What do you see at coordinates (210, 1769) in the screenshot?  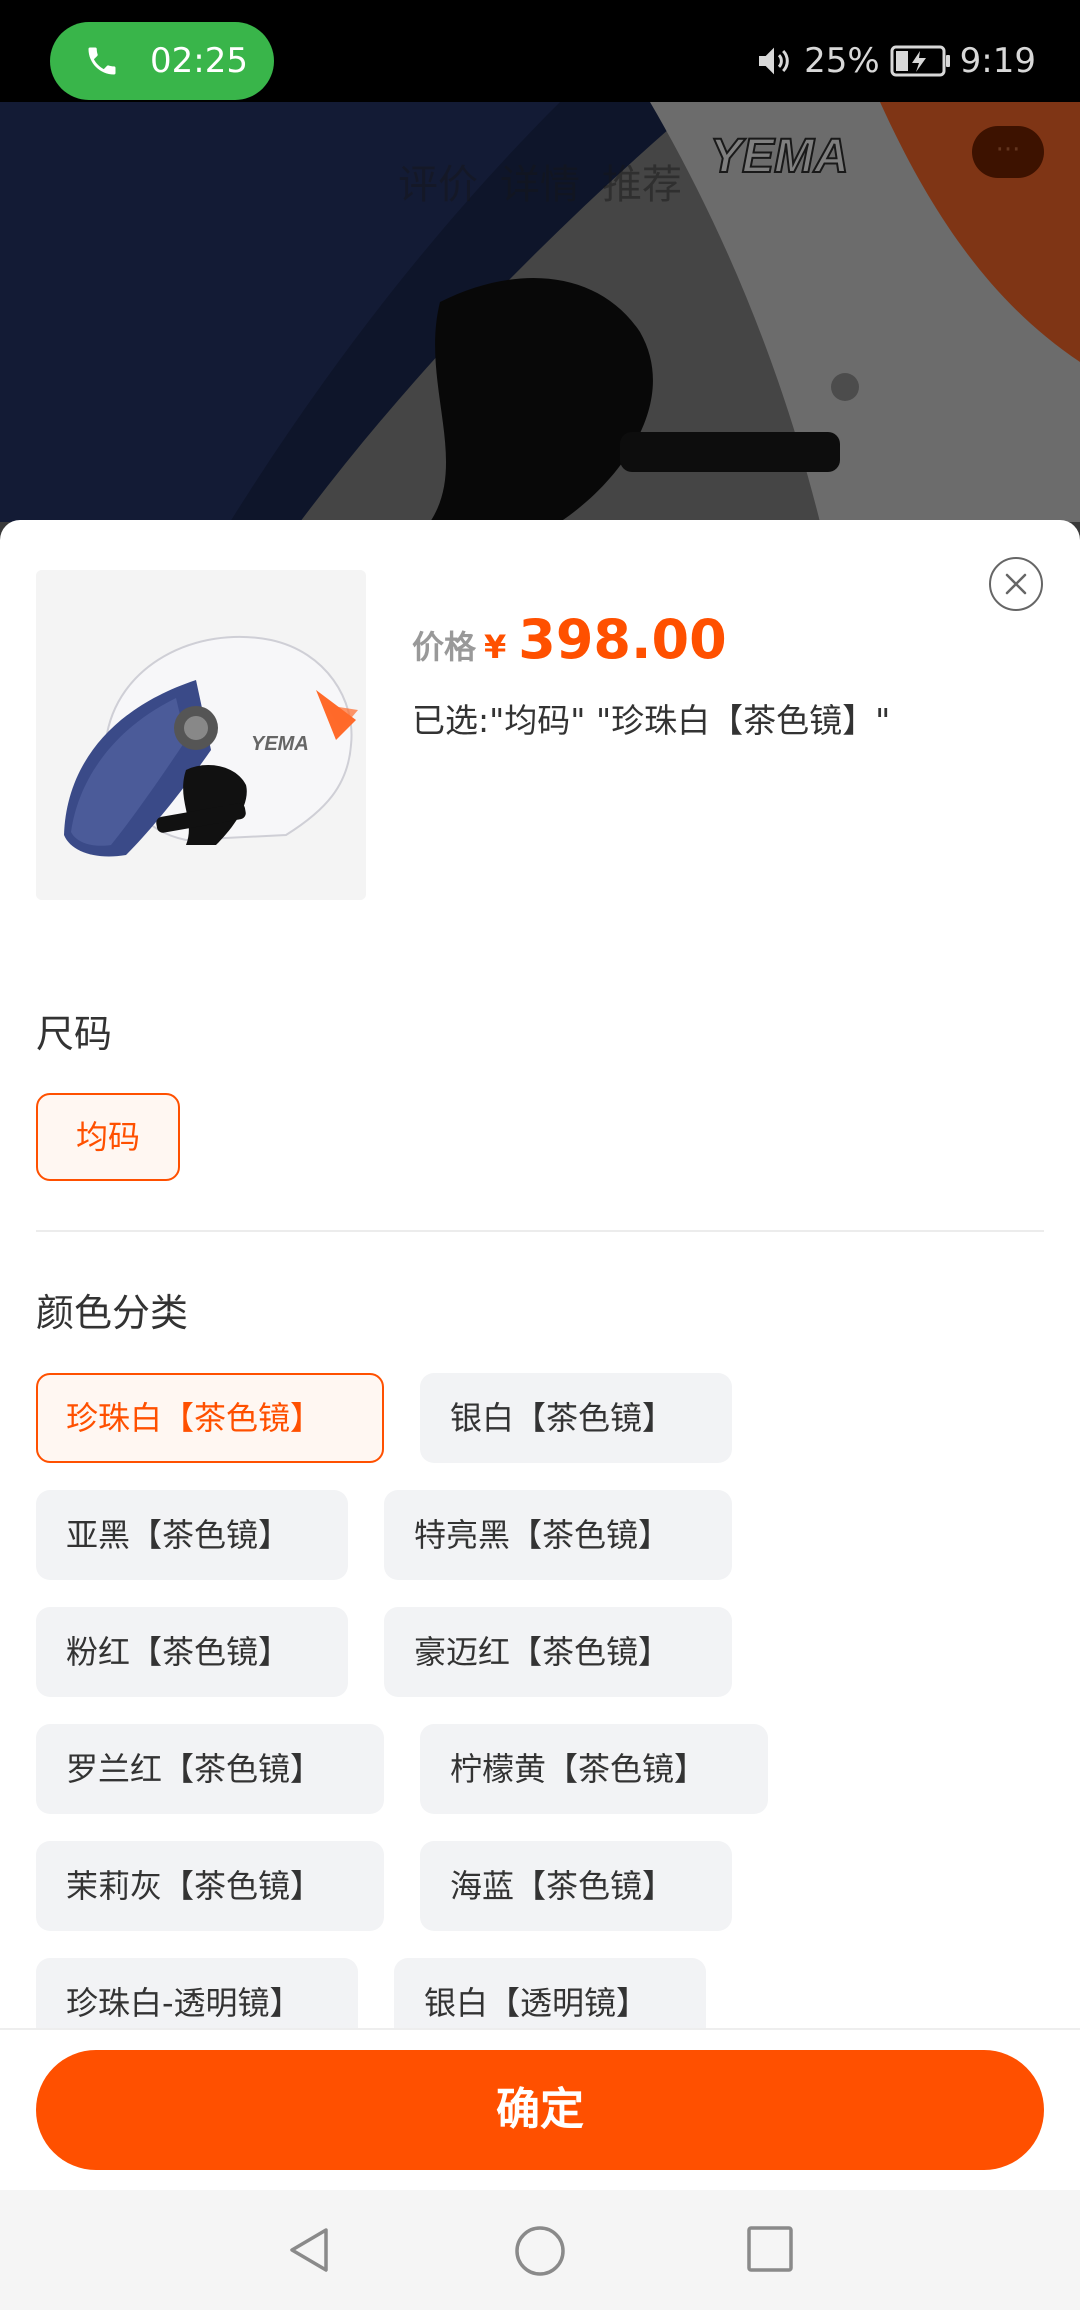 I see `color-option: 罗兰红【茶色镜】` at bounding box center [210, 1769].